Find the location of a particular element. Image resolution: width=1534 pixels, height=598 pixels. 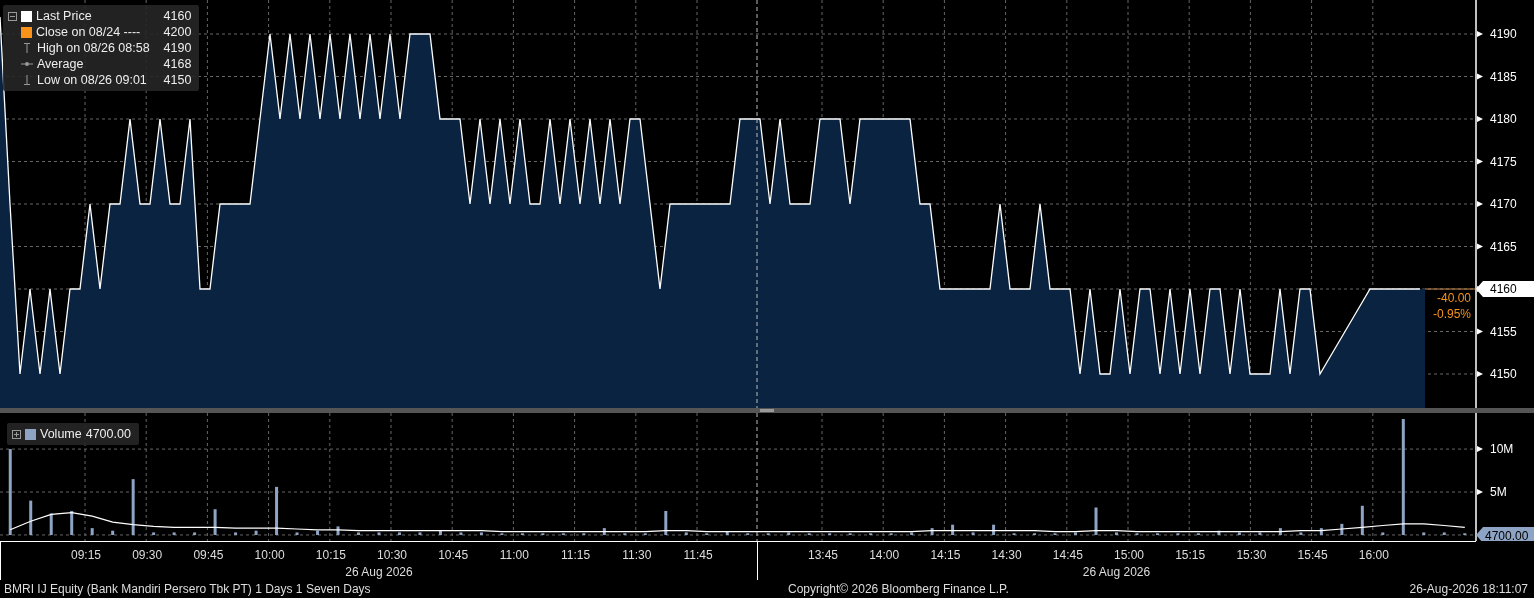

x-axis-label: 15:30 is located at coordinates (1251, 555).